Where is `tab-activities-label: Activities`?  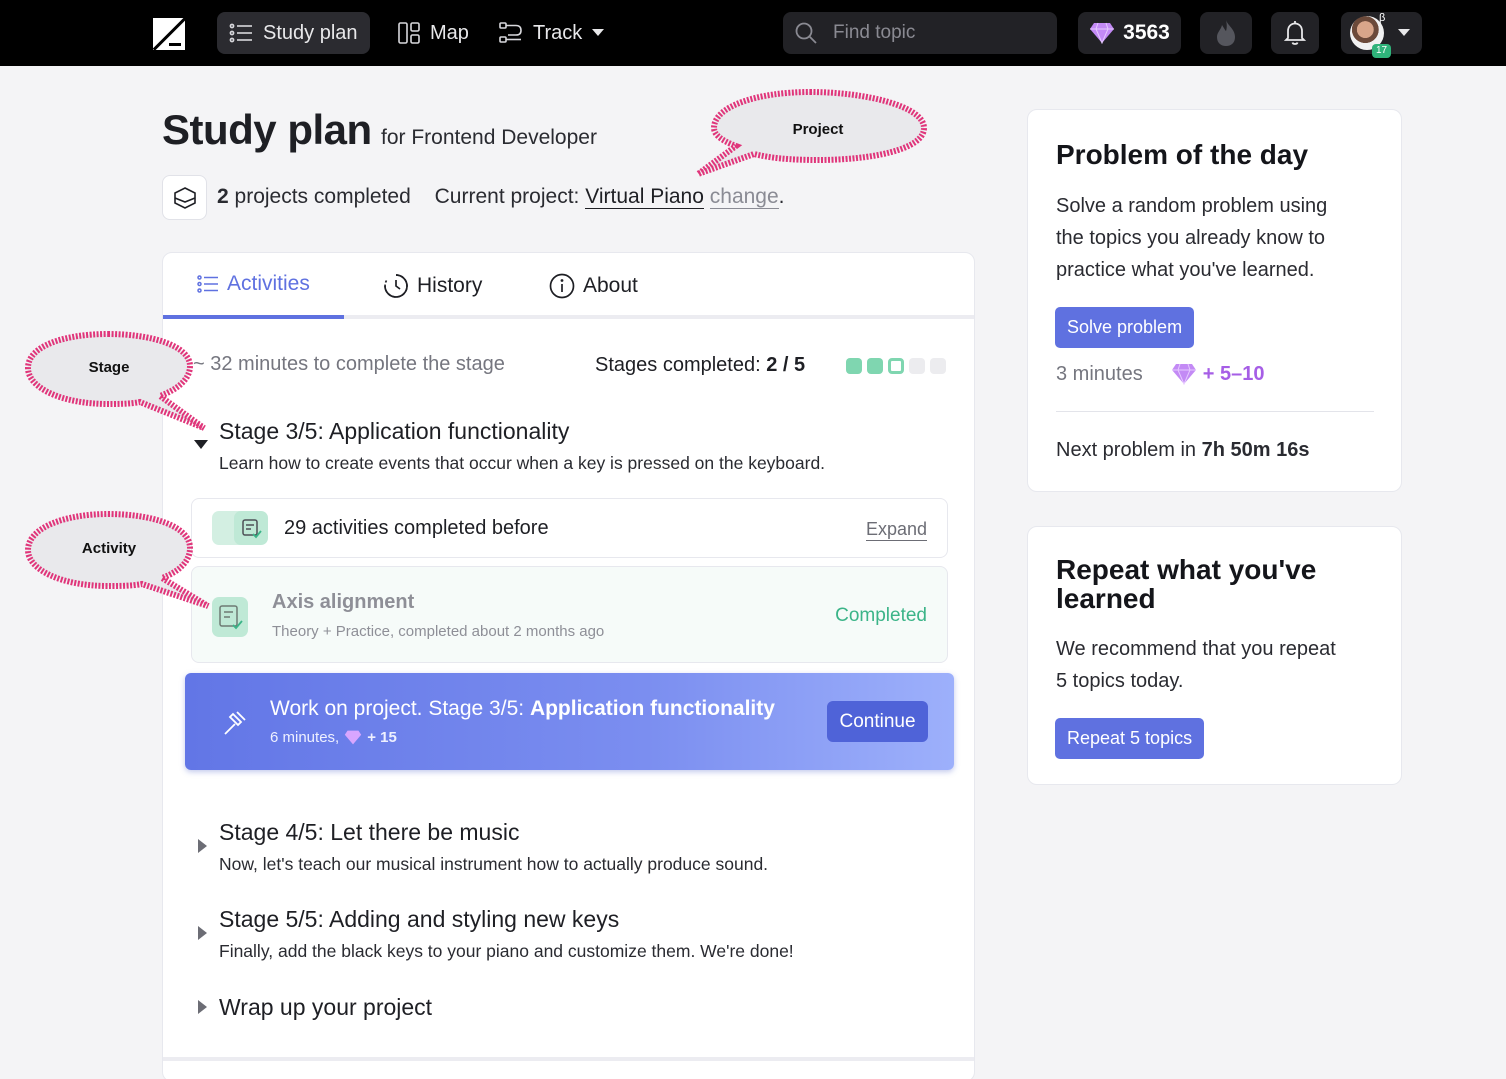
tab-activities-label: Activities is located at coordinates (268, 283).